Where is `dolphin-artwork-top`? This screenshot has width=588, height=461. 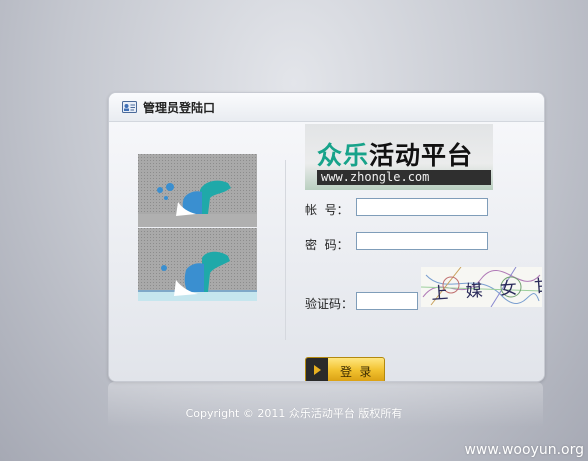
dolphin-artwork-top is located at coordinates (197, 190).